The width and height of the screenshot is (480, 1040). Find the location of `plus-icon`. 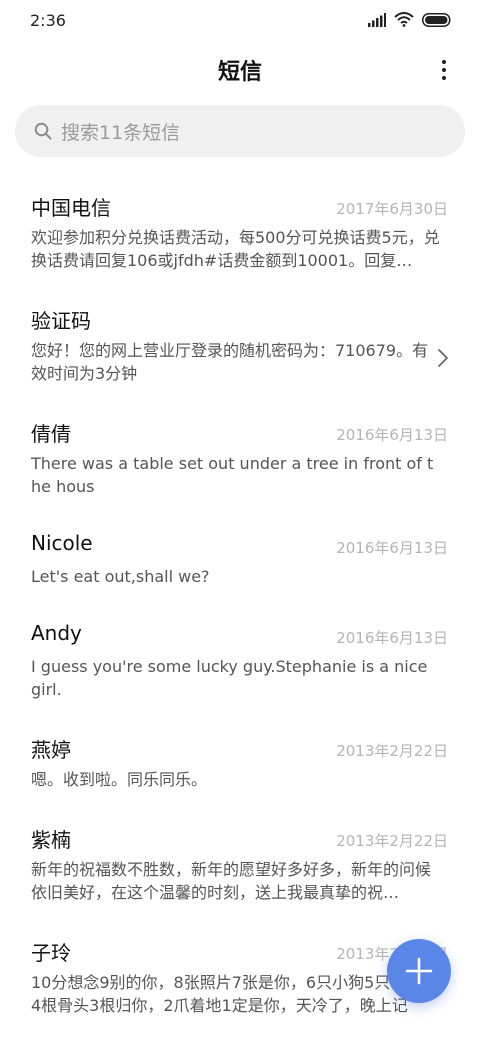

plus-icon is located at coordinates (419, 971).